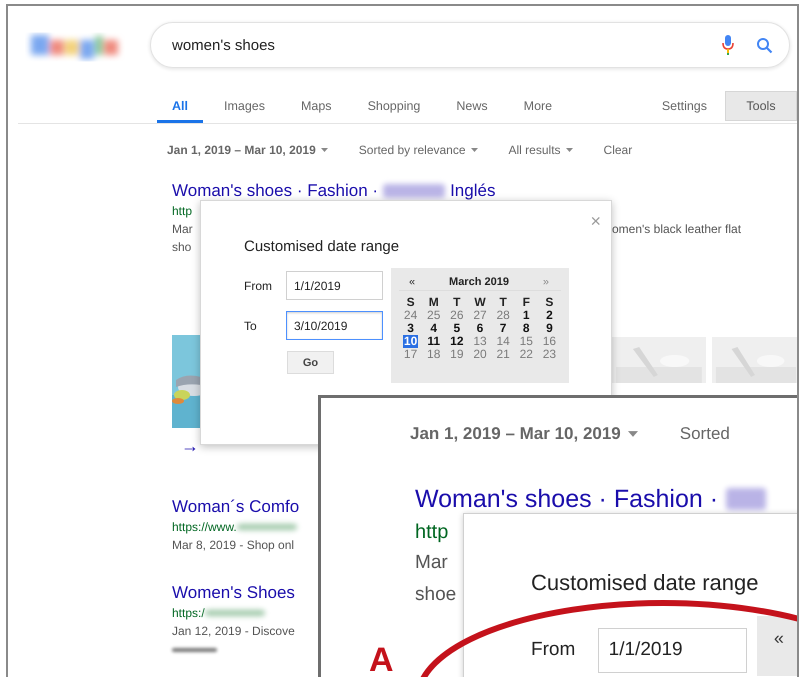 This screenshot has width=801, height=677. Describe the element at coordinates (684, 105) in the screenshot. I see `settings-link: Settings` at that location.